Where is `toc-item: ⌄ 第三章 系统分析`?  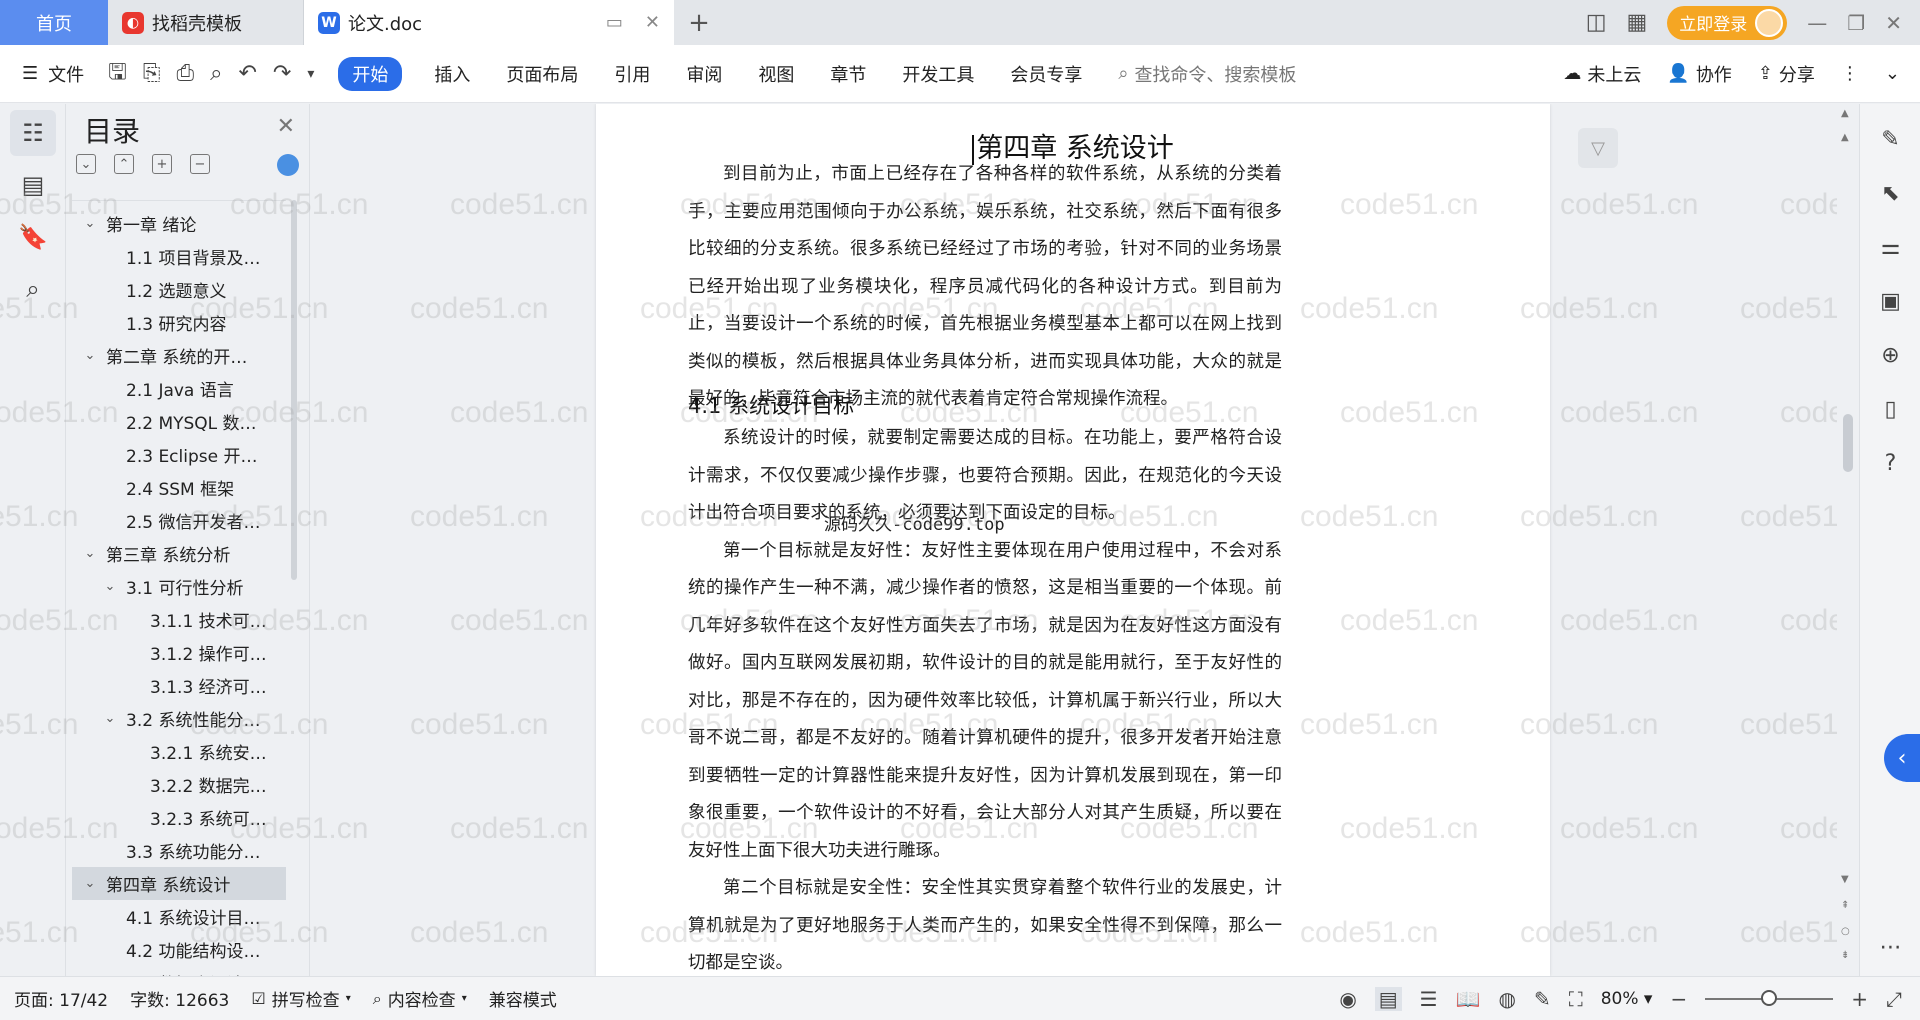
toc-item: ⌄ 第三章 系统分析 is located at coordinates (179, 553).